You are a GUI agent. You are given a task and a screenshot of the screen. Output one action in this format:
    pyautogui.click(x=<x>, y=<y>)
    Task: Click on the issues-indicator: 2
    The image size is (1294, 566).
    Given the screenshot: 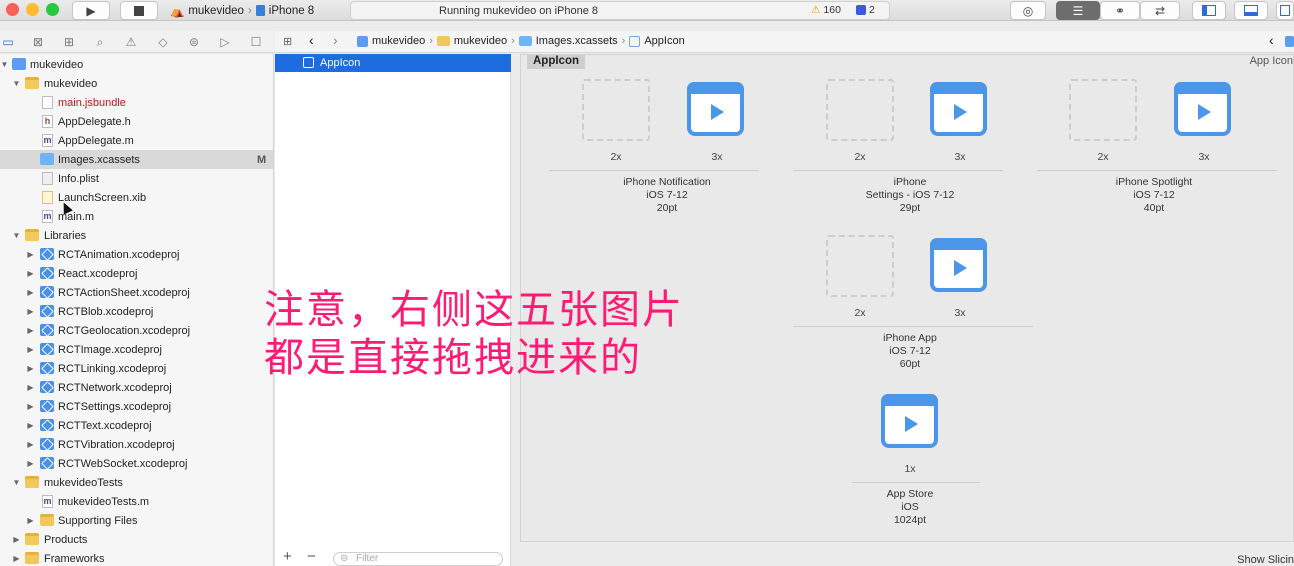 What is the action you would take?
    pyautogui.click(x=865, y=10)
    